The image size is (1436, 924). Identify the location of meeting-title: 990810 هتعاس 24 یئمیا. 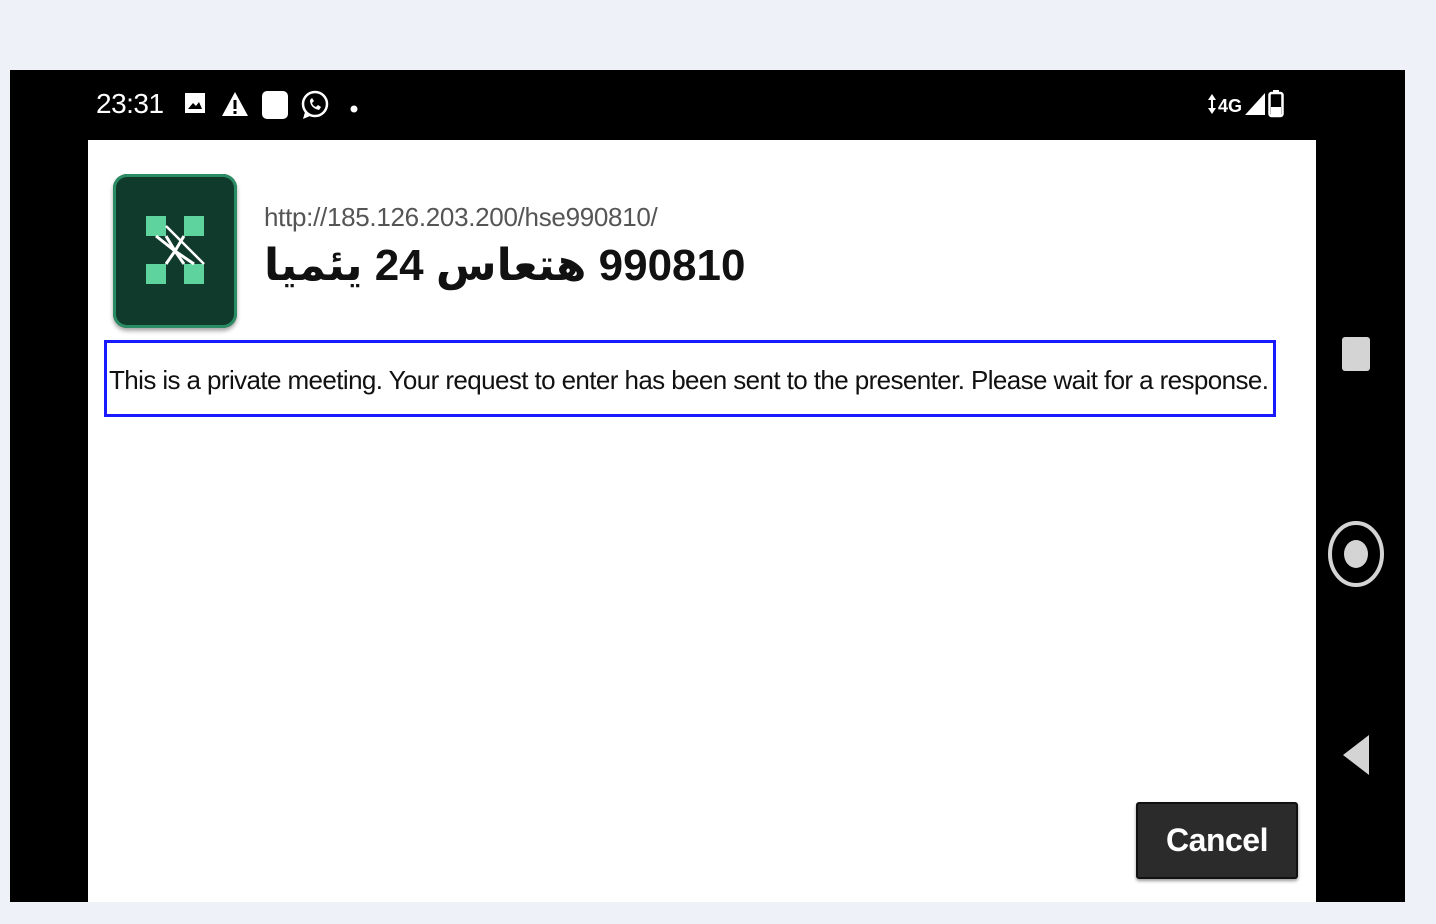
(505, 265).